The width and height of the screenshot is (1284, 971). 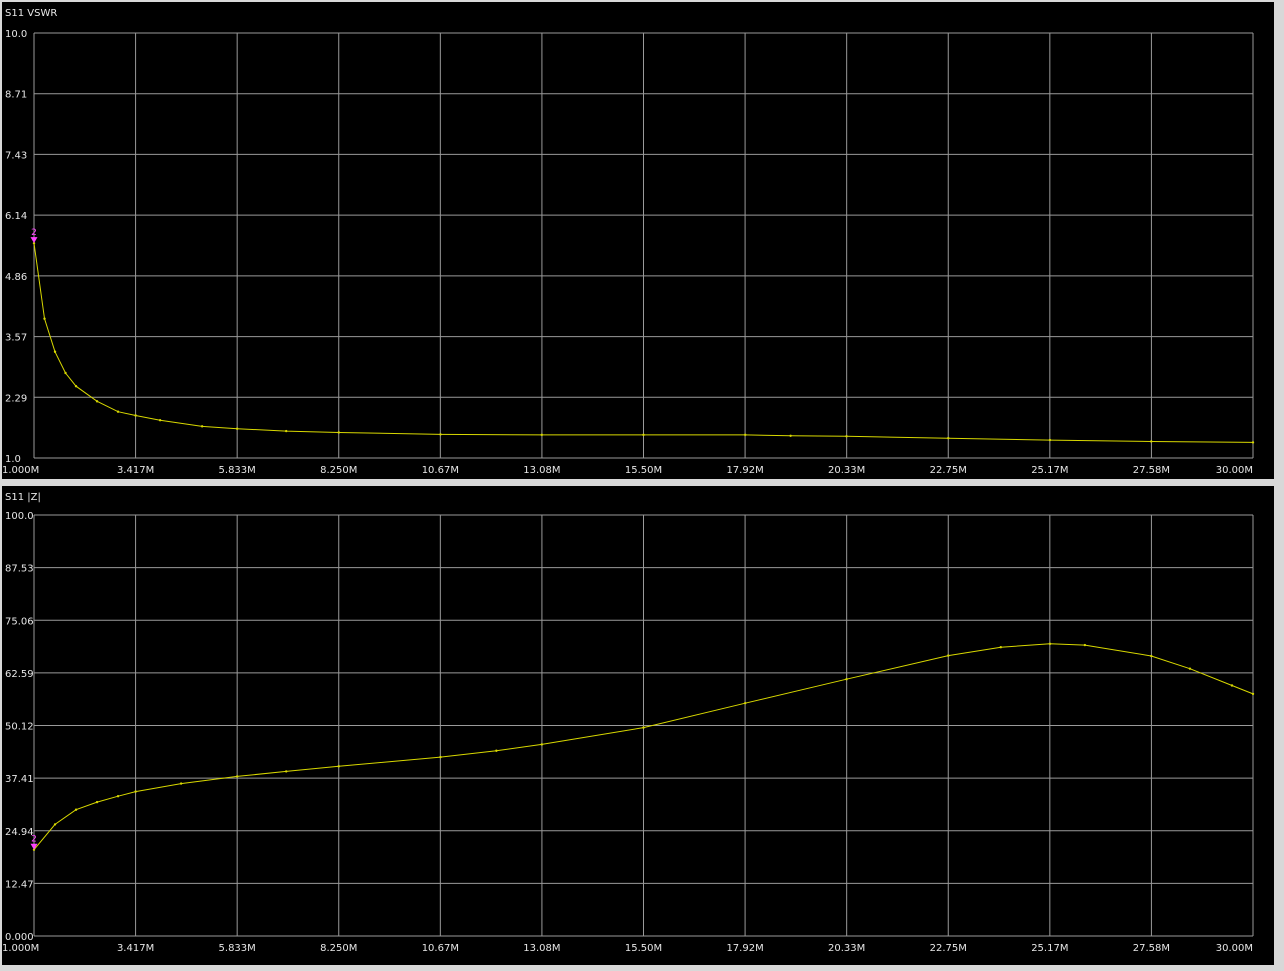 What do you see at coordinates (19, 516) in the screenshot?
I see `y-tick-label: 100.0` at bounding box center [19, 516].